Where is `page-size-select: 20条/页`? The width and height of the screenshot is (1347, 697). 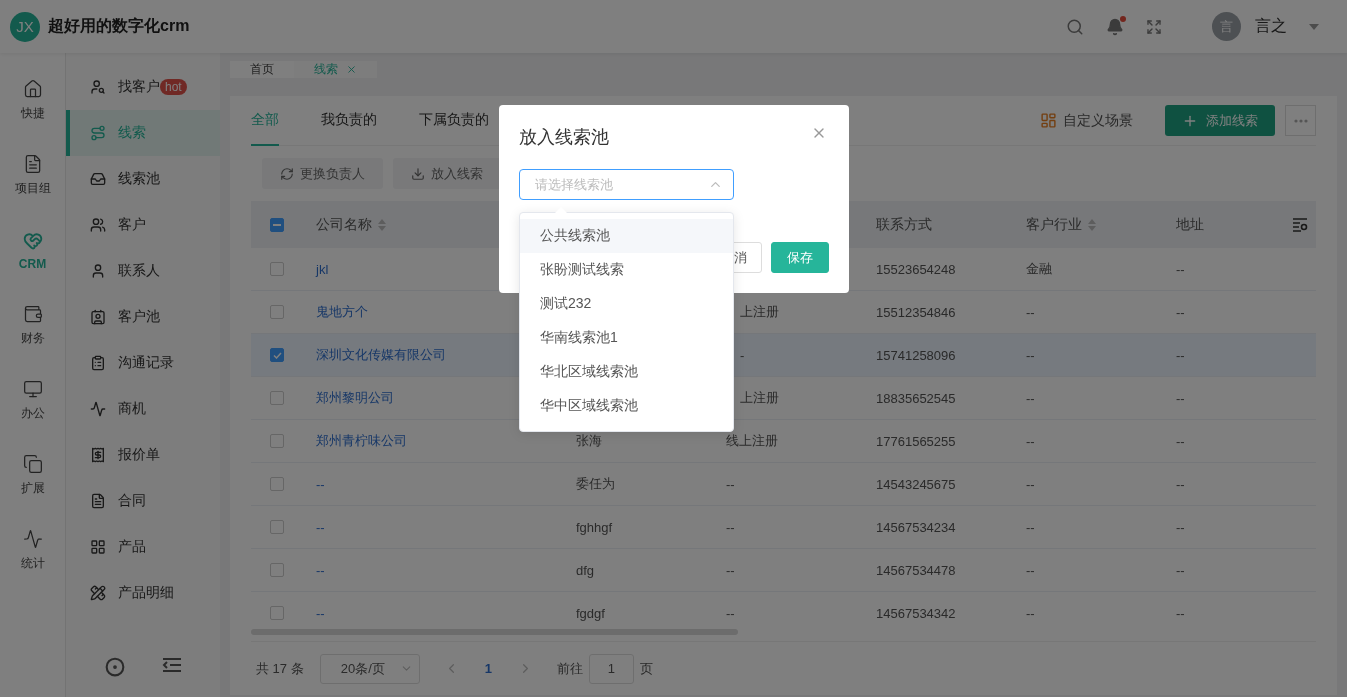
page-size-select: 20条/页 is located at coordinates (369, 668).